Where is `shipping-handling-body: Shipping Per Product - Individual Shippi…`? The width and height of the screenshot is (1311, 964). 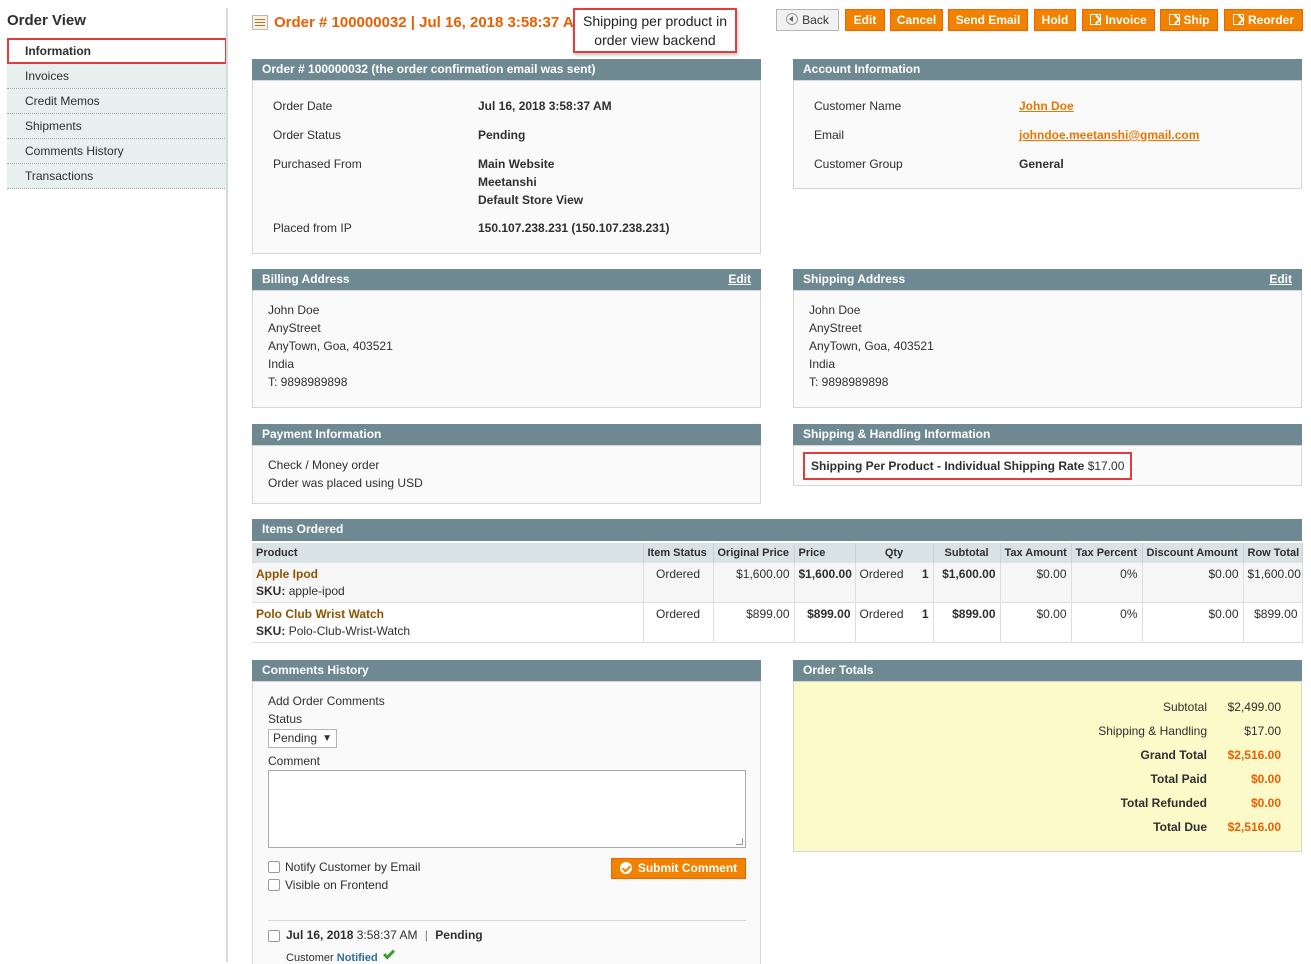 shipping-handling-body: Shipping Per Product - Individual Shippi… is located at coordinates (1047, 466).